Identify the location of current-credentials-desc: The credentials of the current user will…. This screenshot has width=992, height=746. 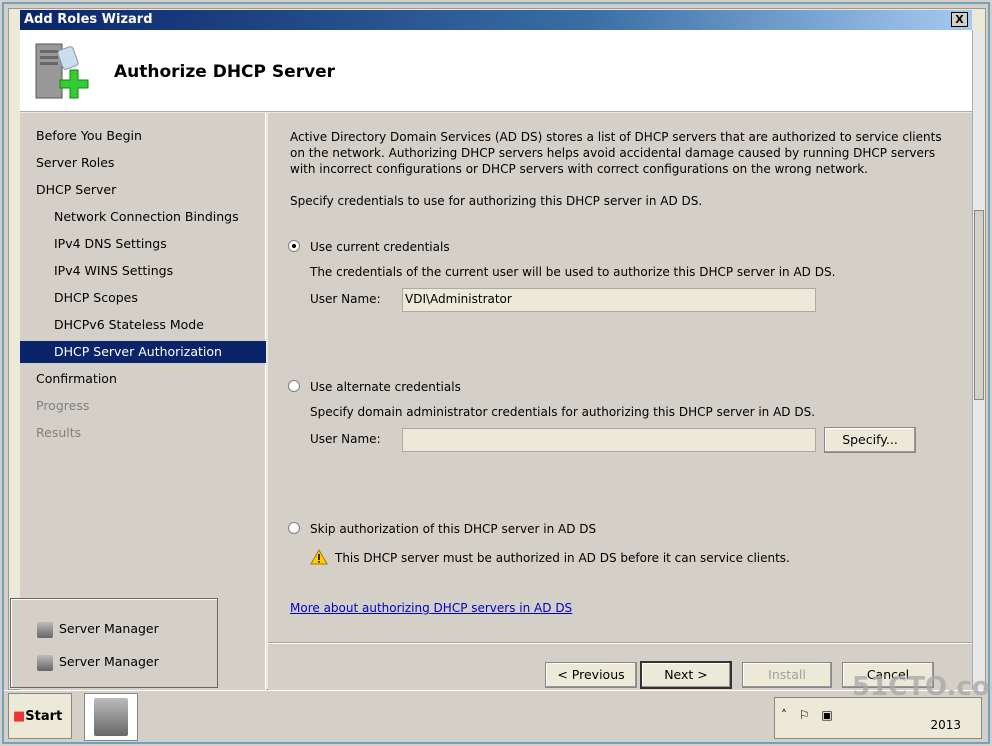
(573, 272).